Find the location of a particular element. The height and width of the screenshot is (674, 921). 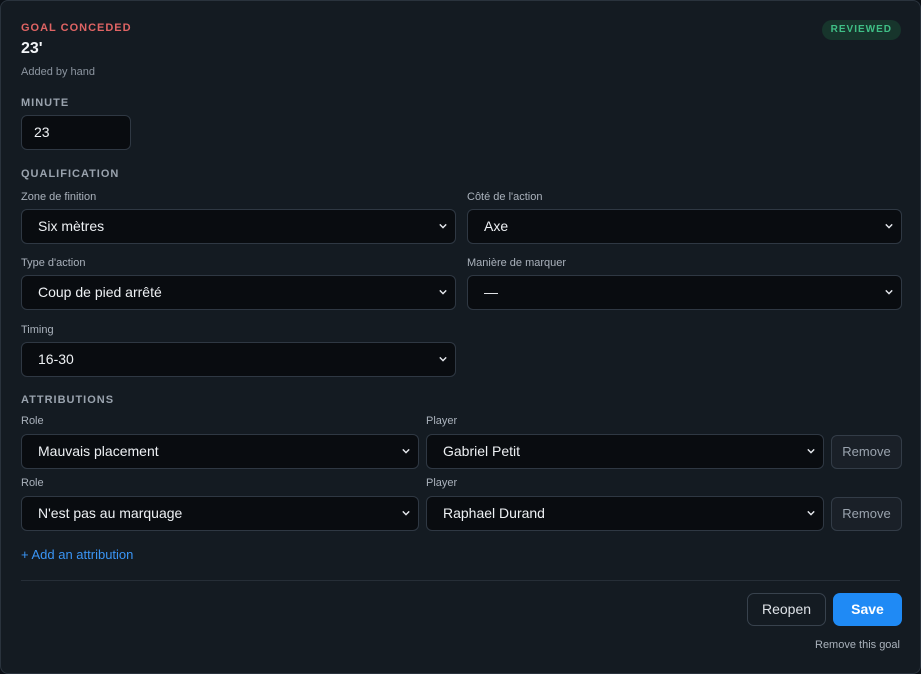

goal-type-label: GOAL CONCEDED is located at coordinates (76, 28).